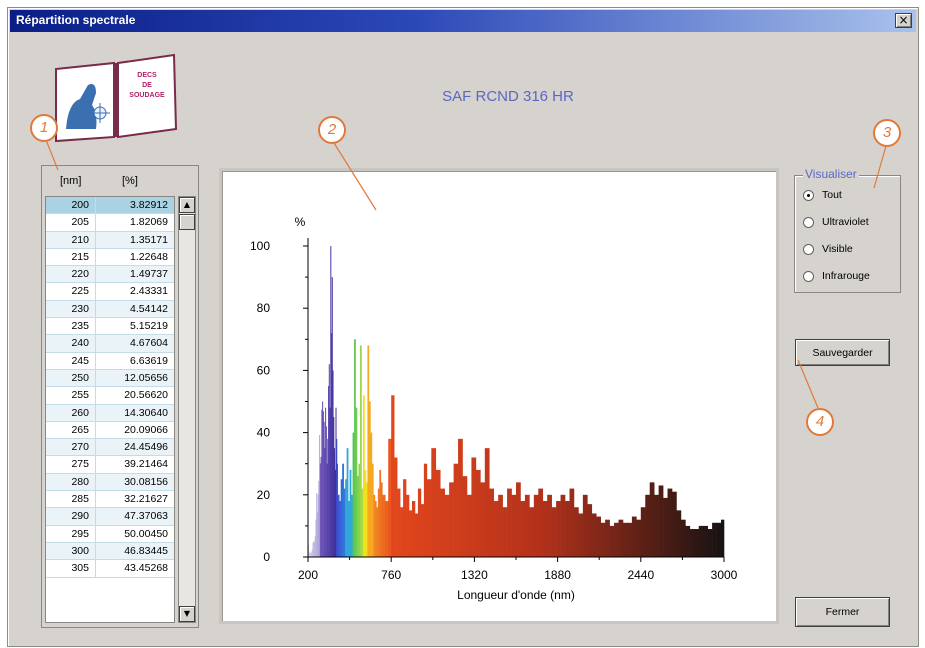 This screenshot has height=648, width=925. Describe the element at coordinates (110, 378) in the screenshot. I see `table-row: 250 12.05656` at that location.